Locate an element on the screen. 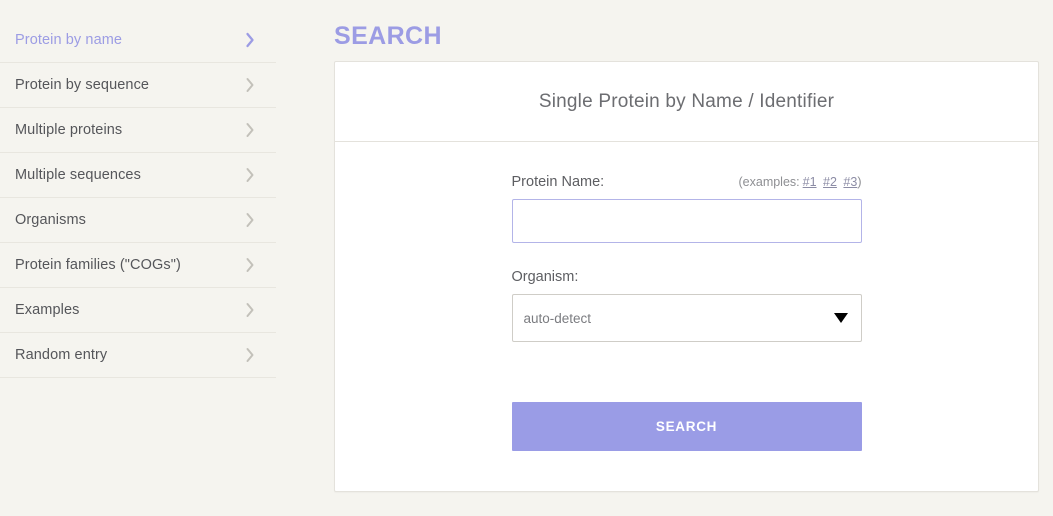 The image size is (1053, 516). search-card-header: Single Protein by Name / Identifier is located at coordinates (686, 102).